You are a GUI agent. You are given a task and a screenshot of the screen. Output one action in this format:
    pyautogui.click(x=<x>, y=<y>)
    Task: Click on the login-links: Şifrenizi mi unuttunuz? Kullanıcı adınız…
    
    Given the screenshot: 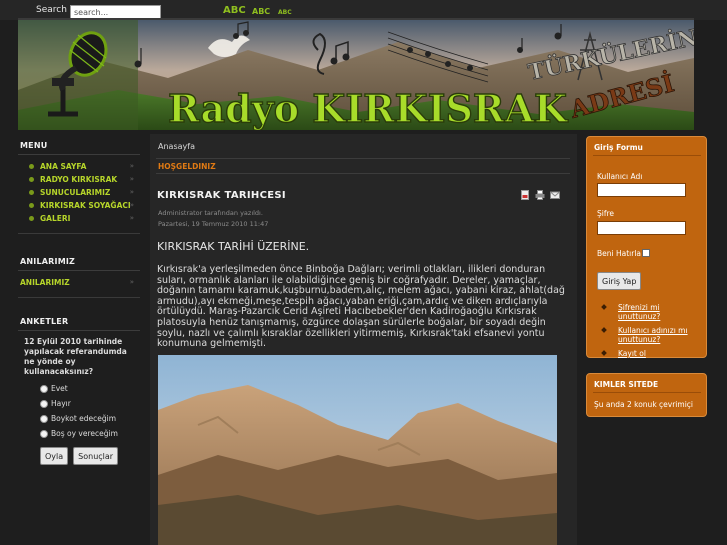 What is the action you would take?
    pyautogui.click(x=649, y=333)
    